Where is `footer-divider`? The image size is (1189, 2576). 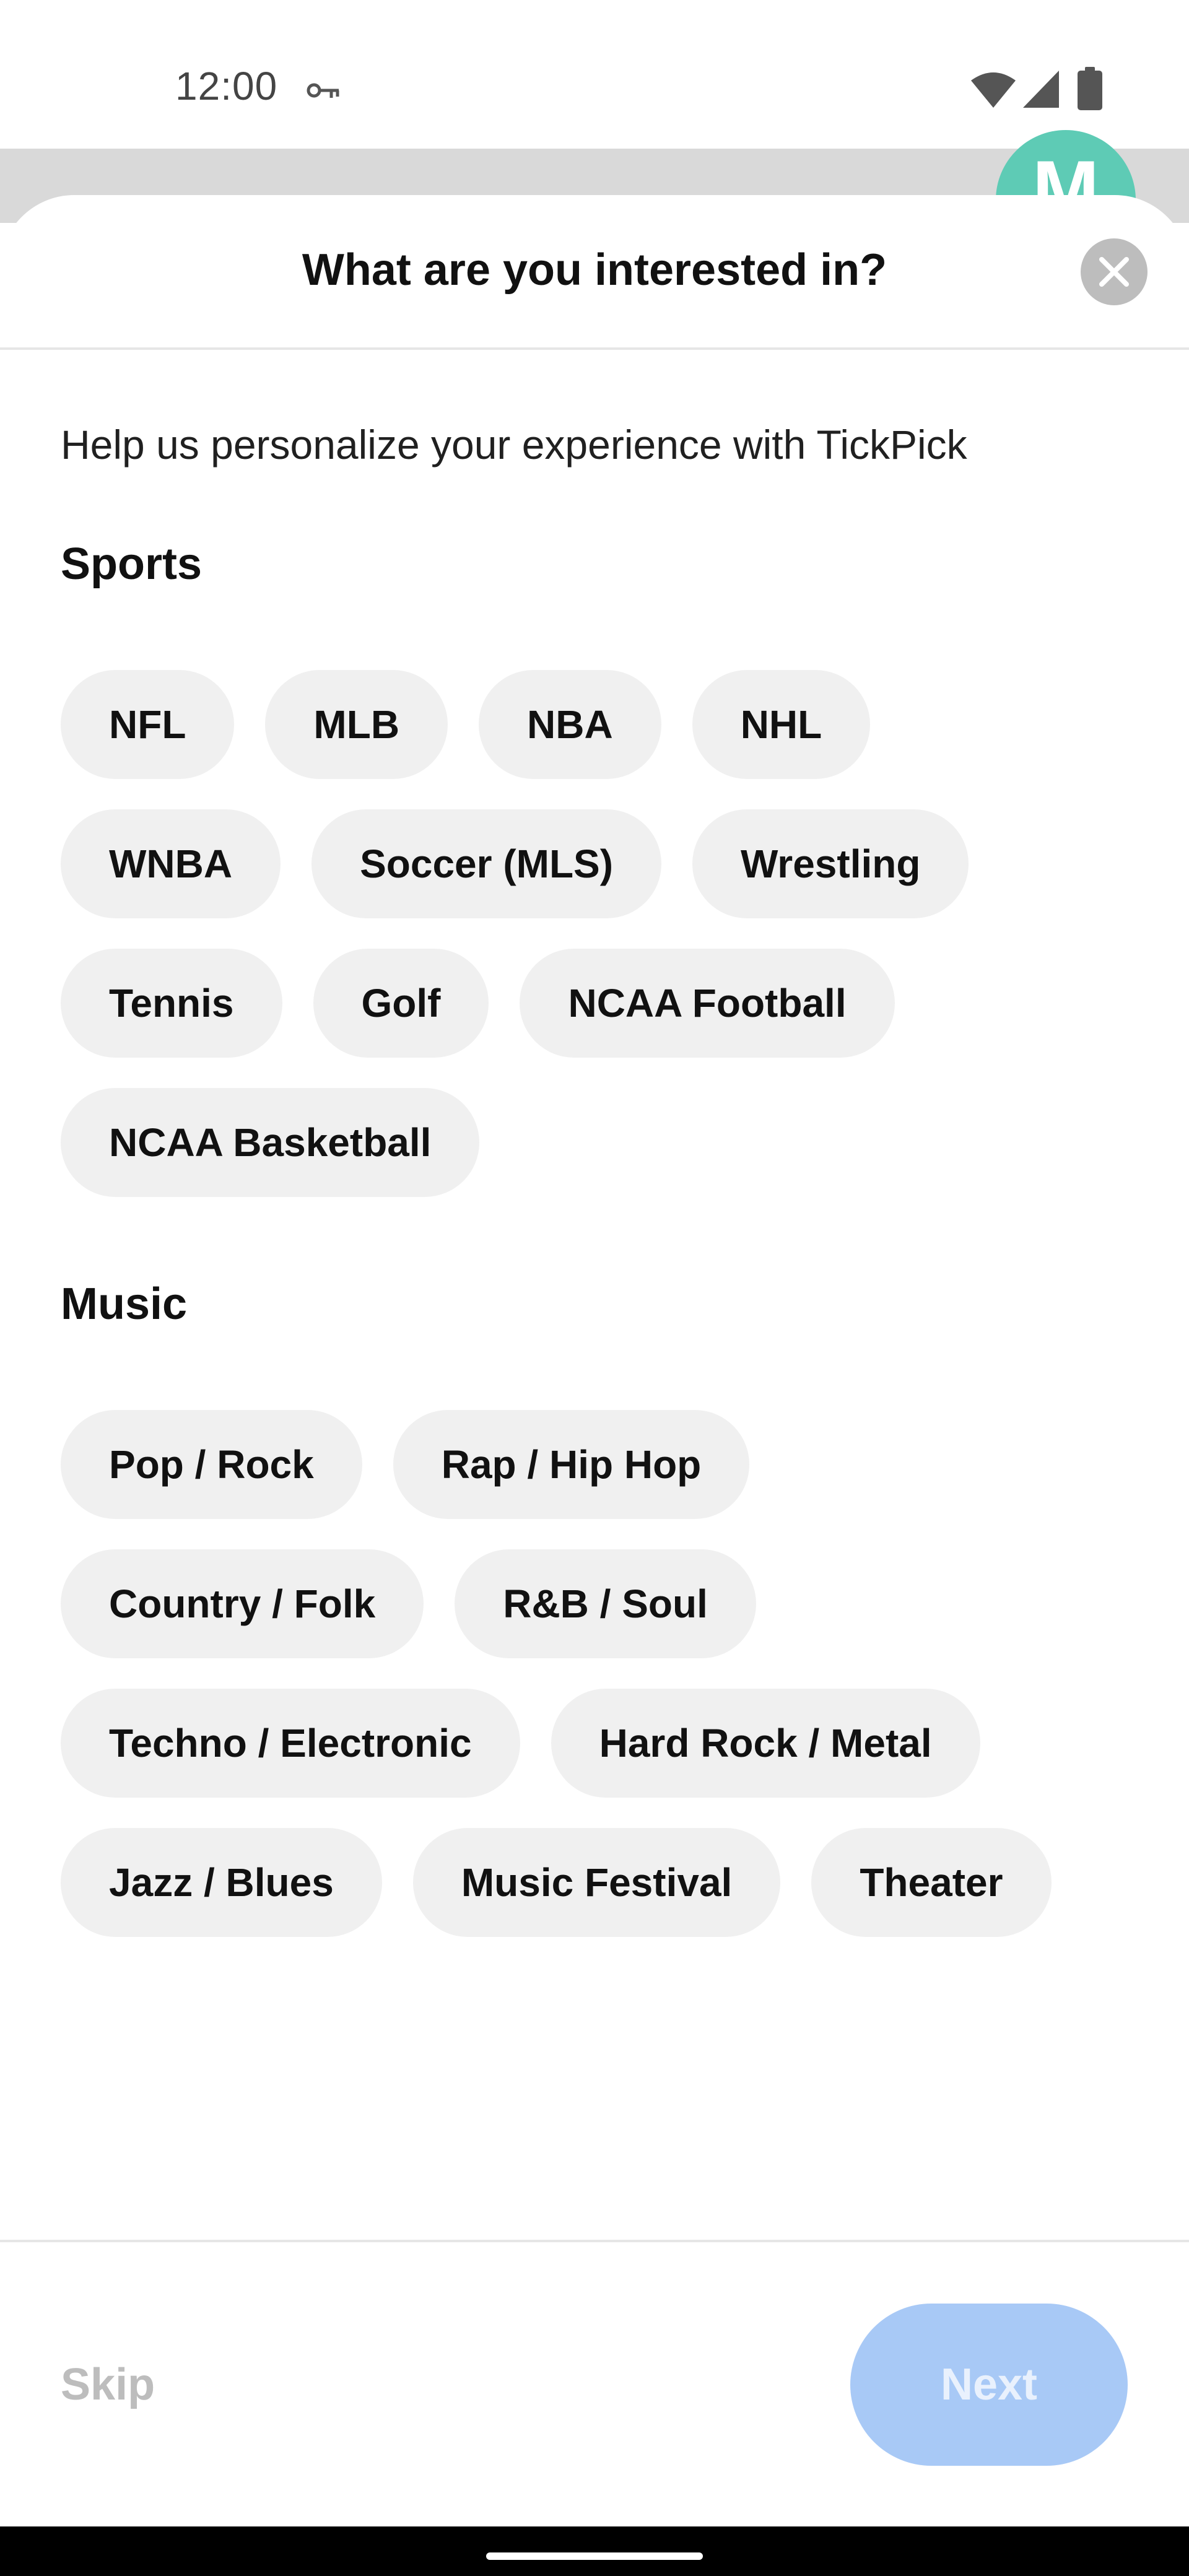
footer-divider is located at coordinates (594, 2241).